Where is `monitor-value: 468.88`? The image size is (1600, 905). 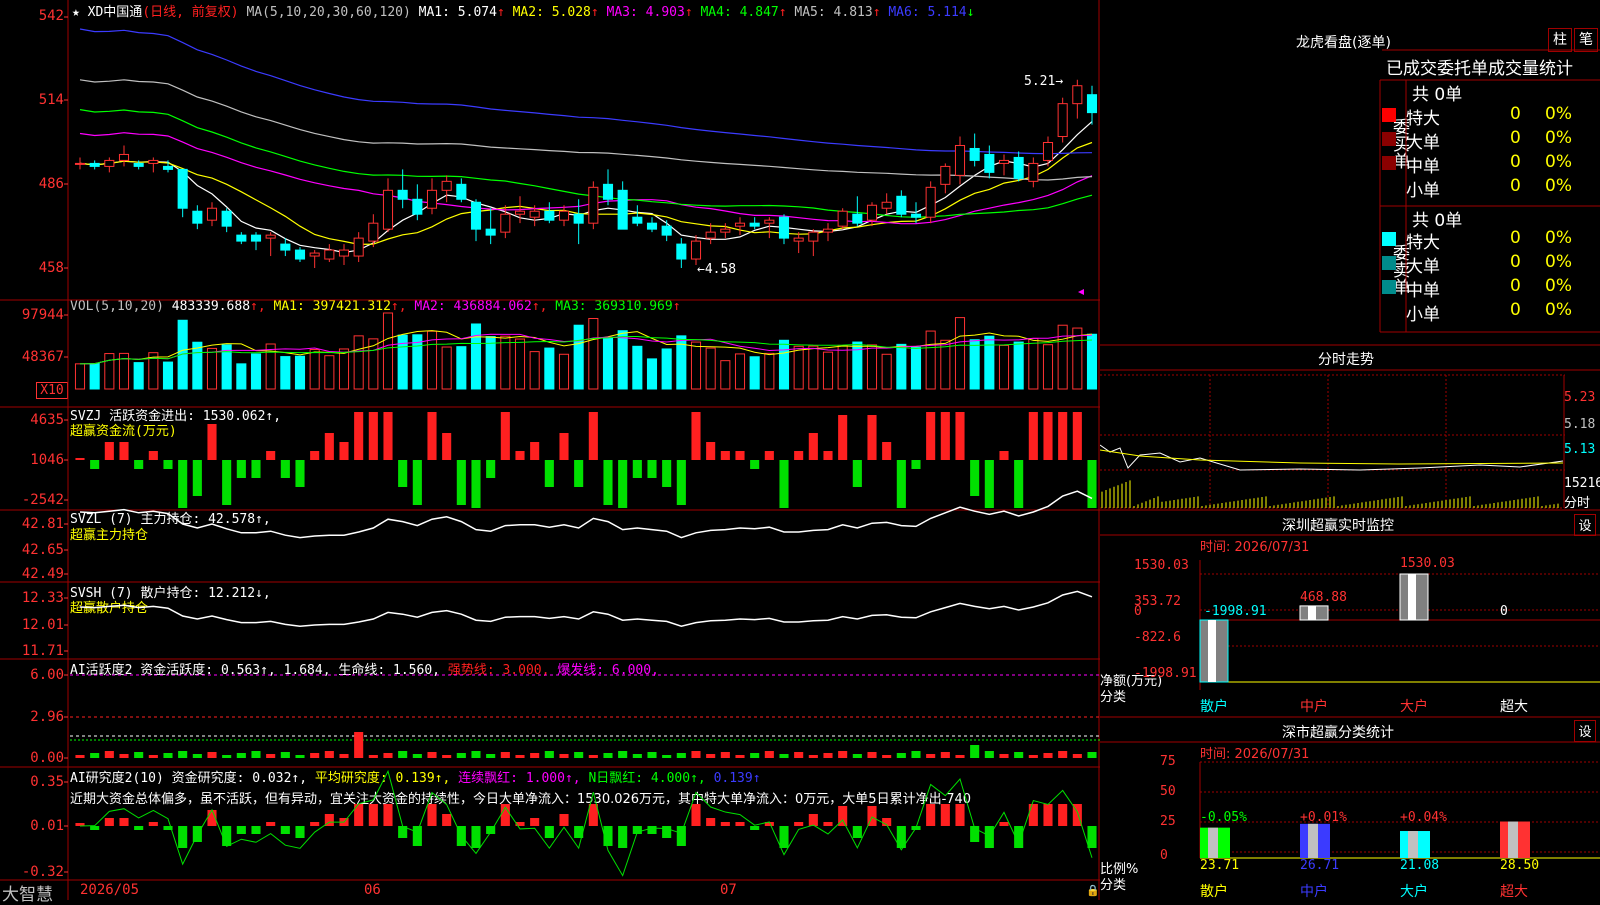
monitor-value: 468.88 is located at coordinates (1323, 597).